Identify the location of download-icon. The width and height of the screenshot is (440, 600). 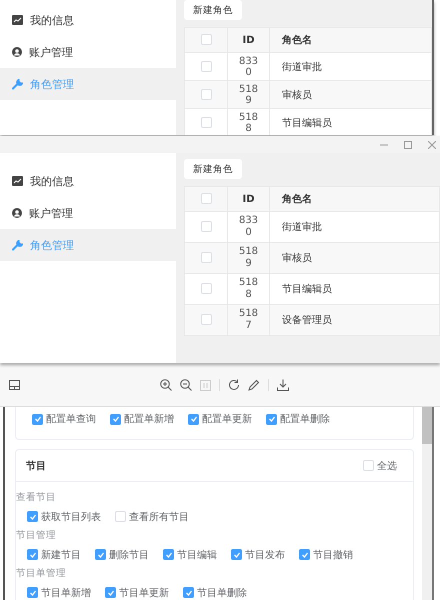
(283, 385).